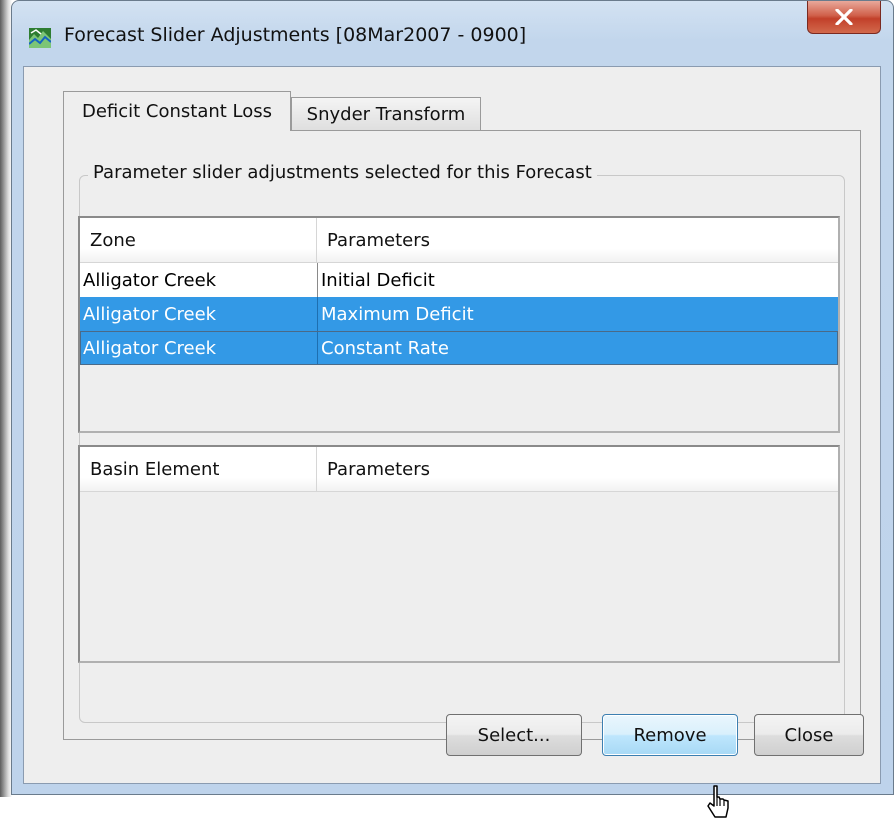  I want to click on tab-deficit-constant-loss: Deficit Constant Loss, so click(177, 111).